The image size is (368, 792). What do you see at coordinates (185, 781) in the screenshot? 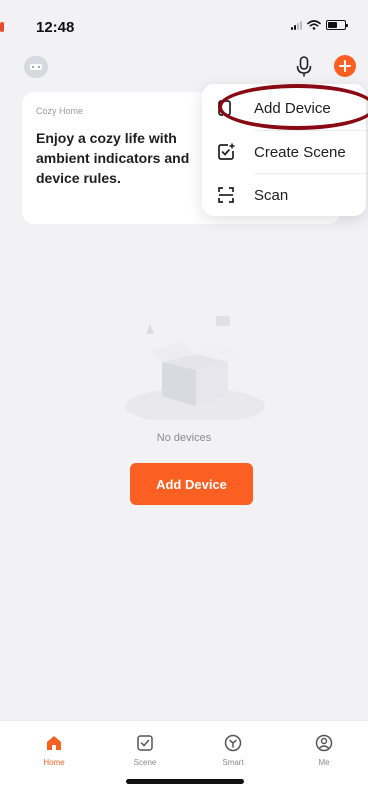
I see `home-indicator` at bounding box center [185, 781].